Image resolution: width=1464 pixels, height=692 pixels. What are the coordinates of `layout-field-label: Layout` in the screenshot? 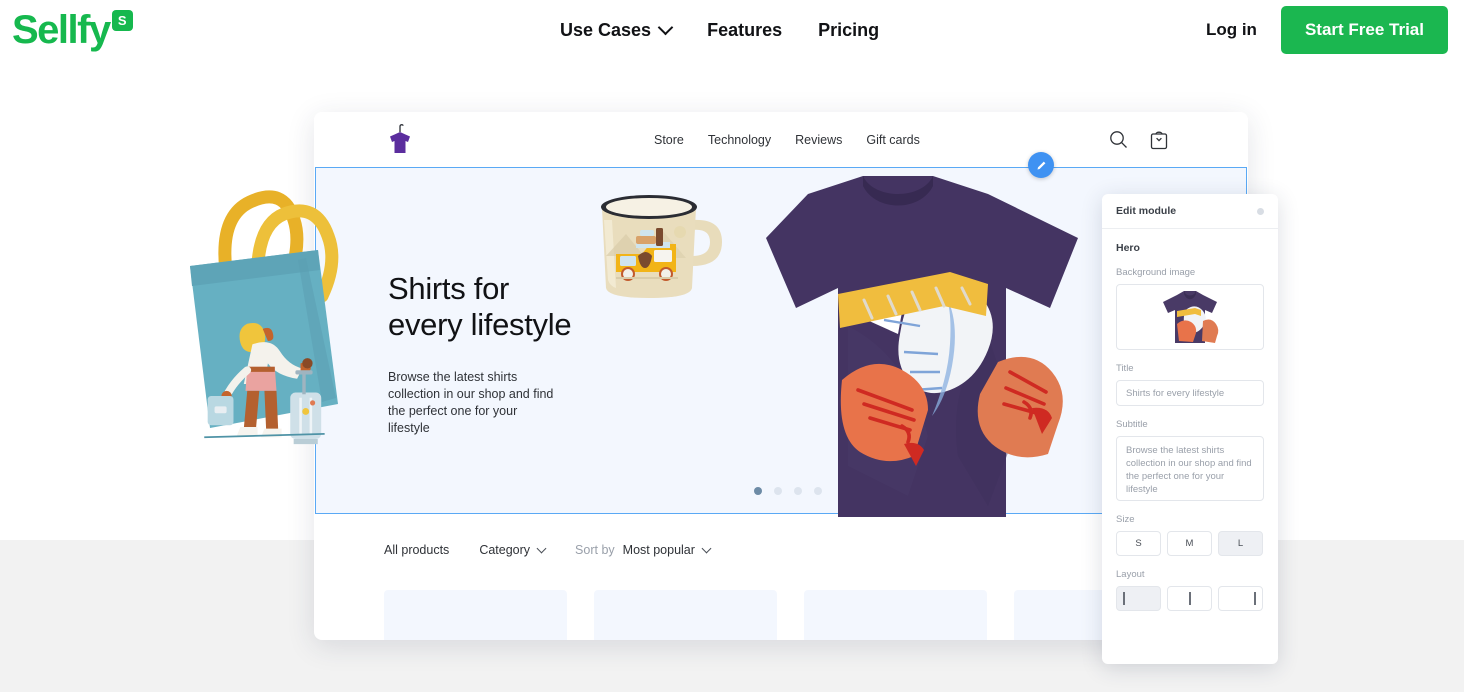 It's located at (1130, 574).